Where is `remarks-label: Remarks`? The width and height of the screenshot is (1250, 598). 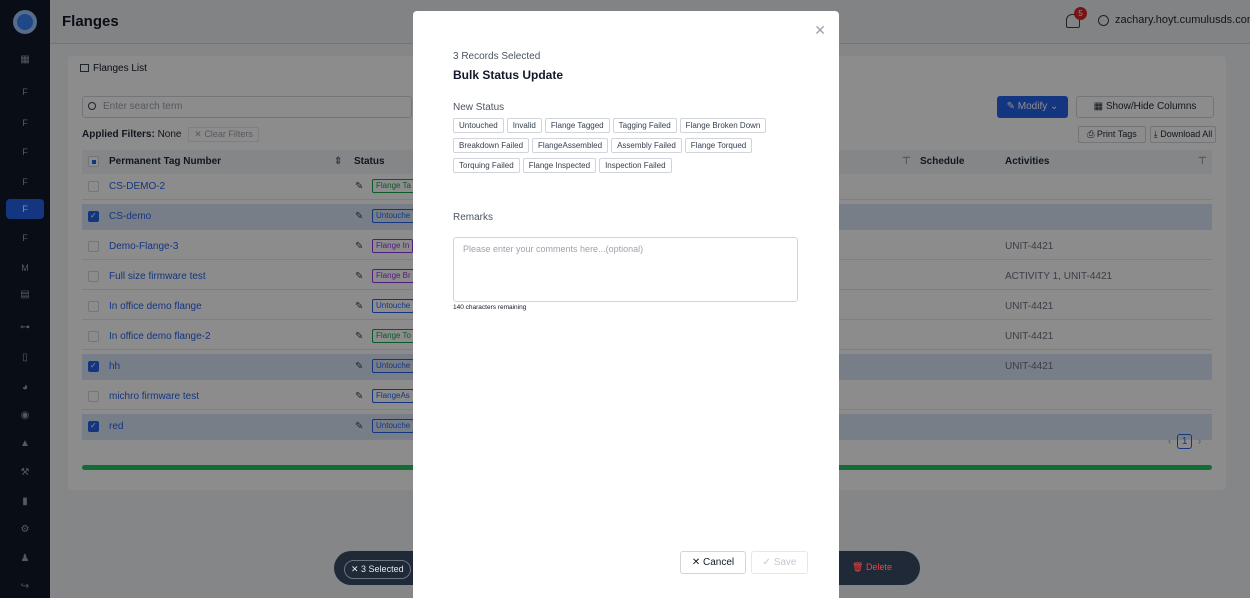 remarks-label: Remarks is located at coordinates (473, 217).